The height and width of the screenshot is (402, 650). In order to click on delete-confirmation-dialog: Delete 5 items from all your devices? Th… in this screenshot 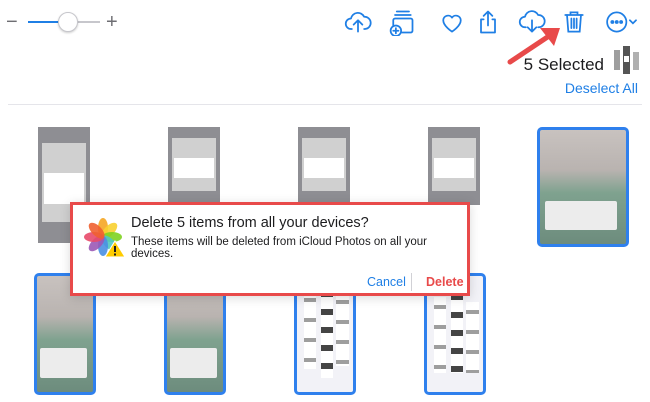, I will do `click(270, 249)`.